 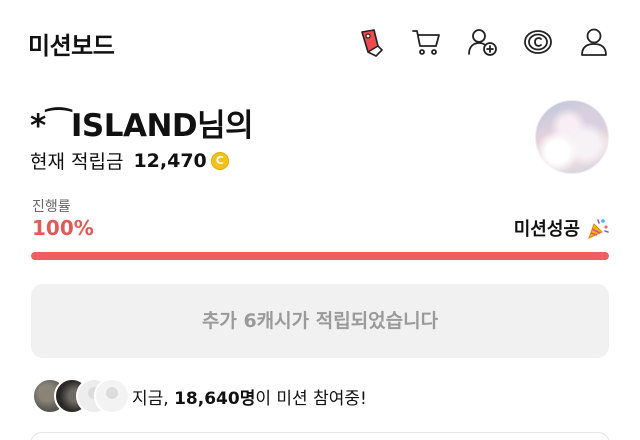 What do you see at coordinates (546, 229) in the screenshot?
I see `mission-status-text: 미션성공` at bounding box center [546, 229].